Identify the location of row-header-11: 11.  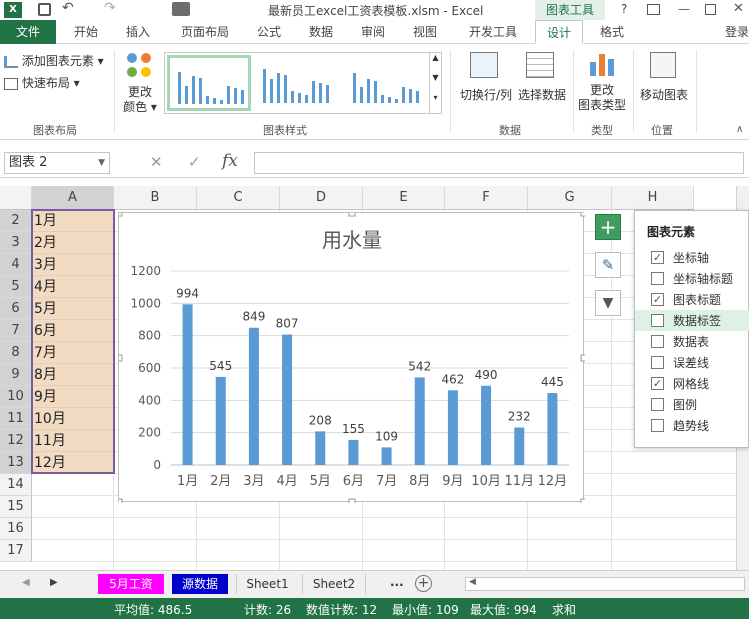
(16, 419).